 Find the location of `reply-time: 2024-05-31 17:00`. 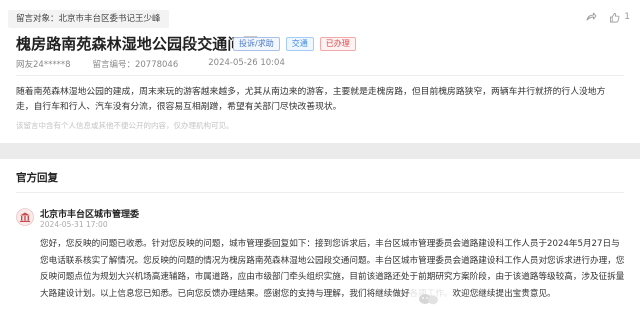

reply-time: 2024-05-31 17:00 is located at coordinates (74, 224).